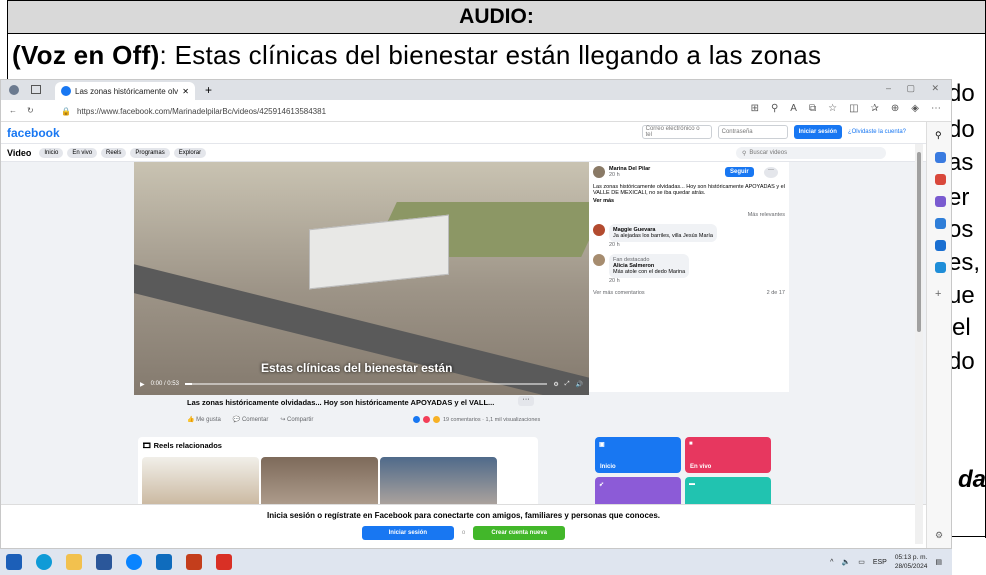 This screenshot has height=575, width=986. Describe the element at coordinates (861, 562) in the screenshot. I see `network-icon: ▭` at that location.